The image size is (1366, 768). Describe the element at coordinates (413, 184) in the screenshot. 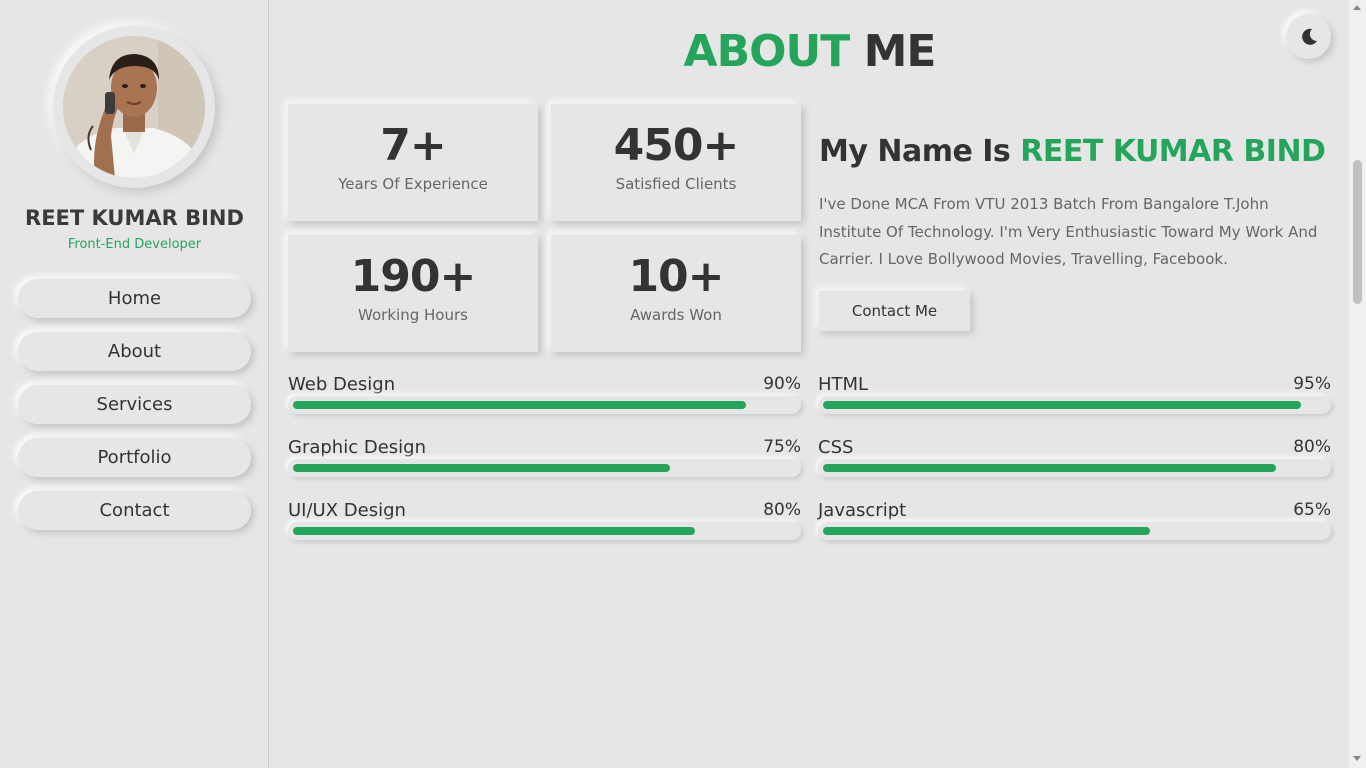

I see `stat-label: Years Of Experience` at that location.